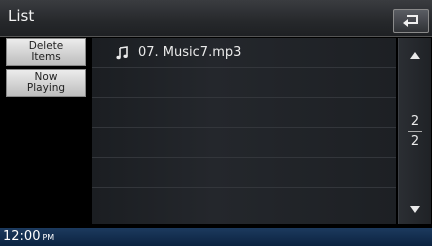 The width and height of the screenshot is (432, 246). What do you see at coordinates (21, 16) in the screenshot?
I see `page-title: List` at bounding box center [21, 16].